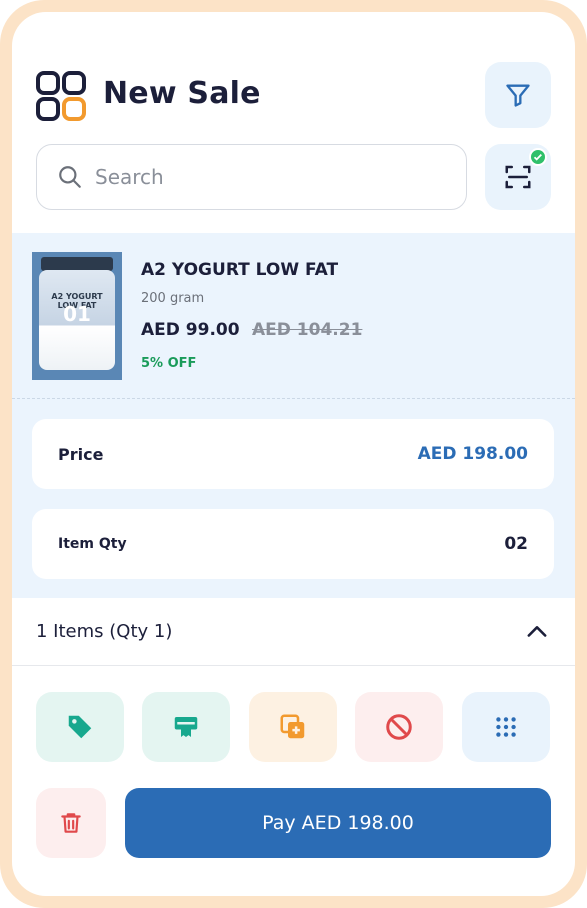 The image size is (587, 908). I want to click on items-summary-bar: 1 Items (Qty 1), so click(293, 632).